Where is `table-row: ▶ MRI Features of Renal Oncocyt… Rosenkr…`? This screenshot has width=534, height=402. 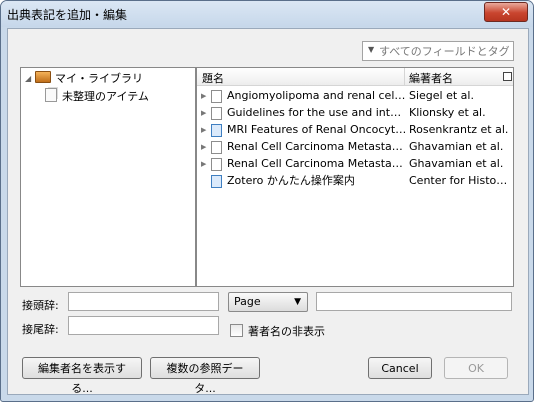
table-row: ▶ MRI Features of Renal Oncocyt… Rosenkr… is located at coordinates (355, 130).